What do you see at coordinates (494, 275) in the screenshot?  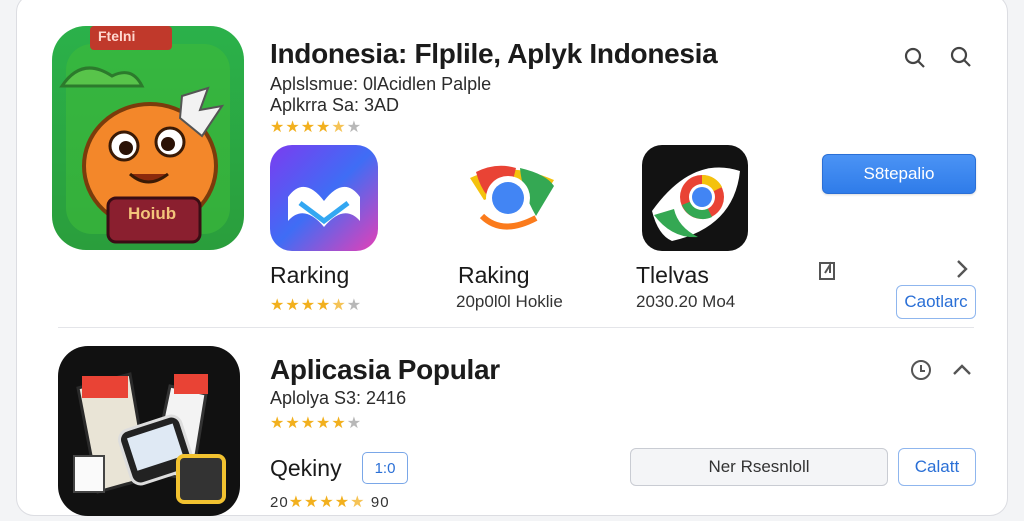 I see `app-2-name: Raking` at bounding box center [494, 275].